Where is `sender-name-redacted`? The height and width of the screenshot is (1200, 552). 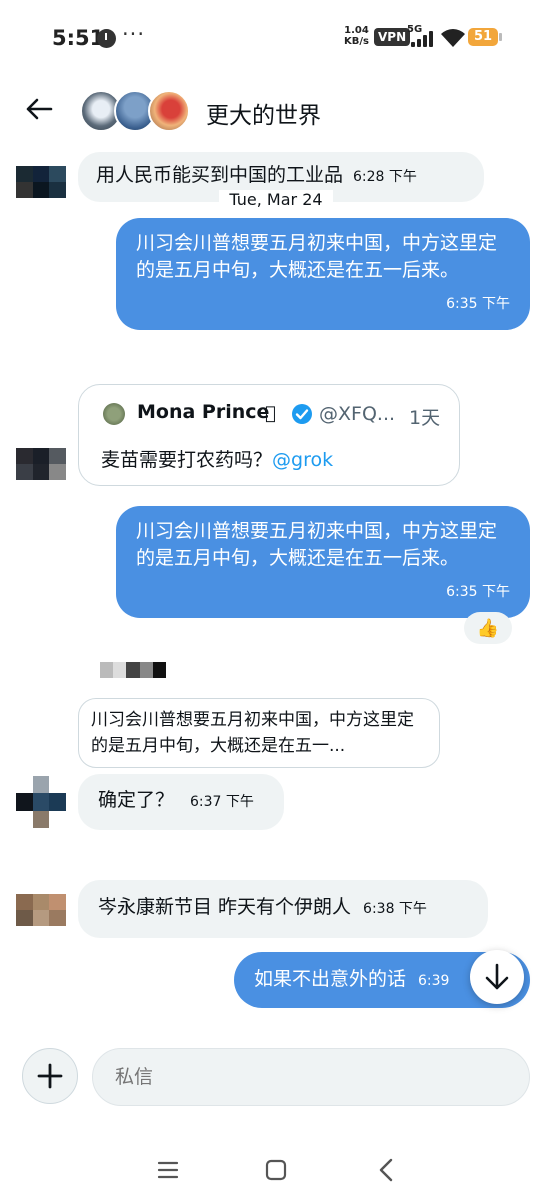
sender-name-redacted is located at coordinates (133, 670).